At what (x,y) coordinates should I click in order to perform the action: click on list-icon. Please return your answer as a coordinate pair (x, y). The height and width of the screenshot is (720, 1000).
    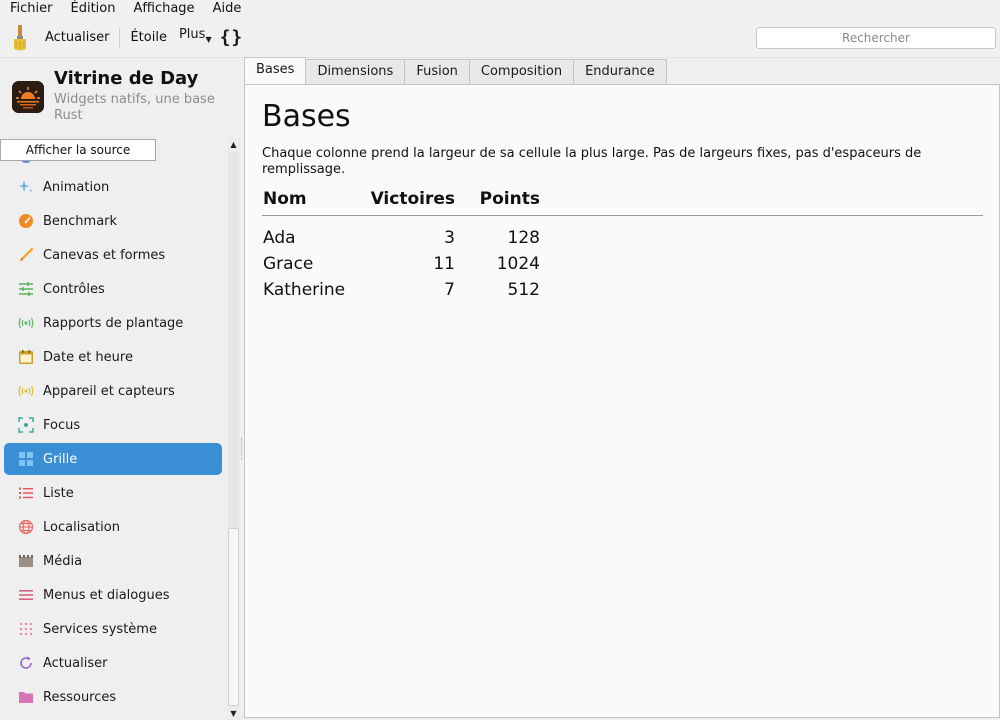
    Looking at the image, I should click on (26, 493).